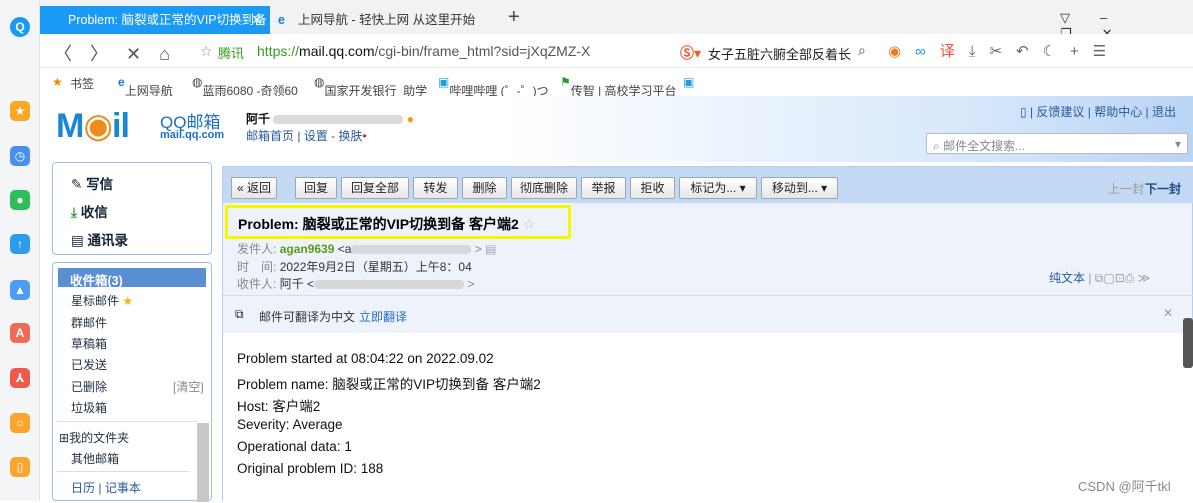 This screenshot has height=503, width=1193. What do you see at coordinates (718, 188) in the screenshot?
I see `mark-as-dropdown: 标记为... ▾` at bounding box center [718, 188].